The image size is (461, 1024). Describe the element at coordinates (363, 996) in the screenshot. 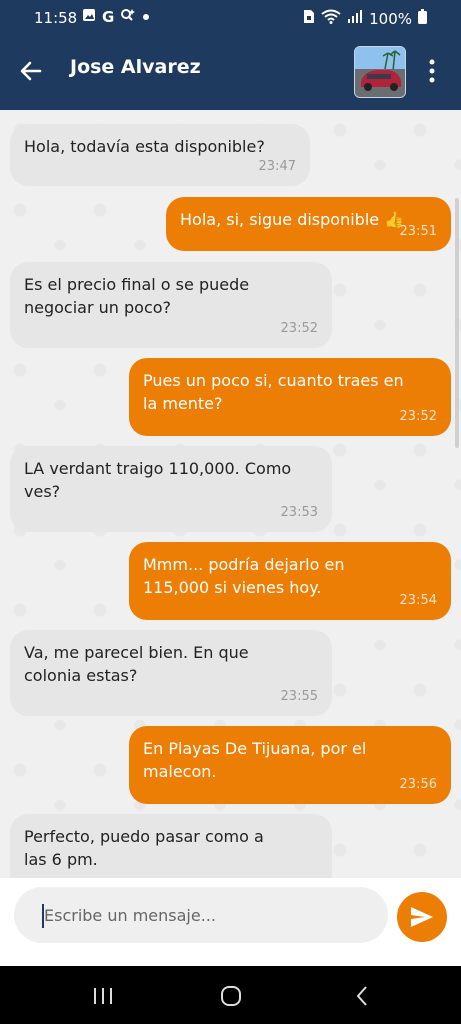

I see `back-icon` at that location.